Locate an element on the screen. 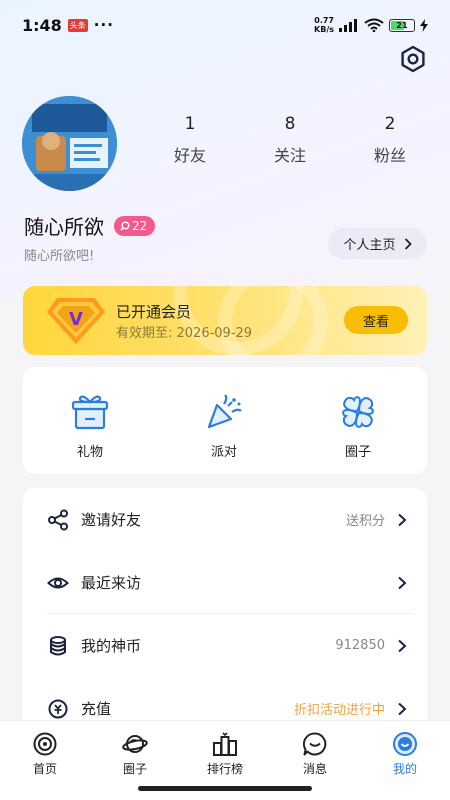  avatar is located at coordinates (69, 143).